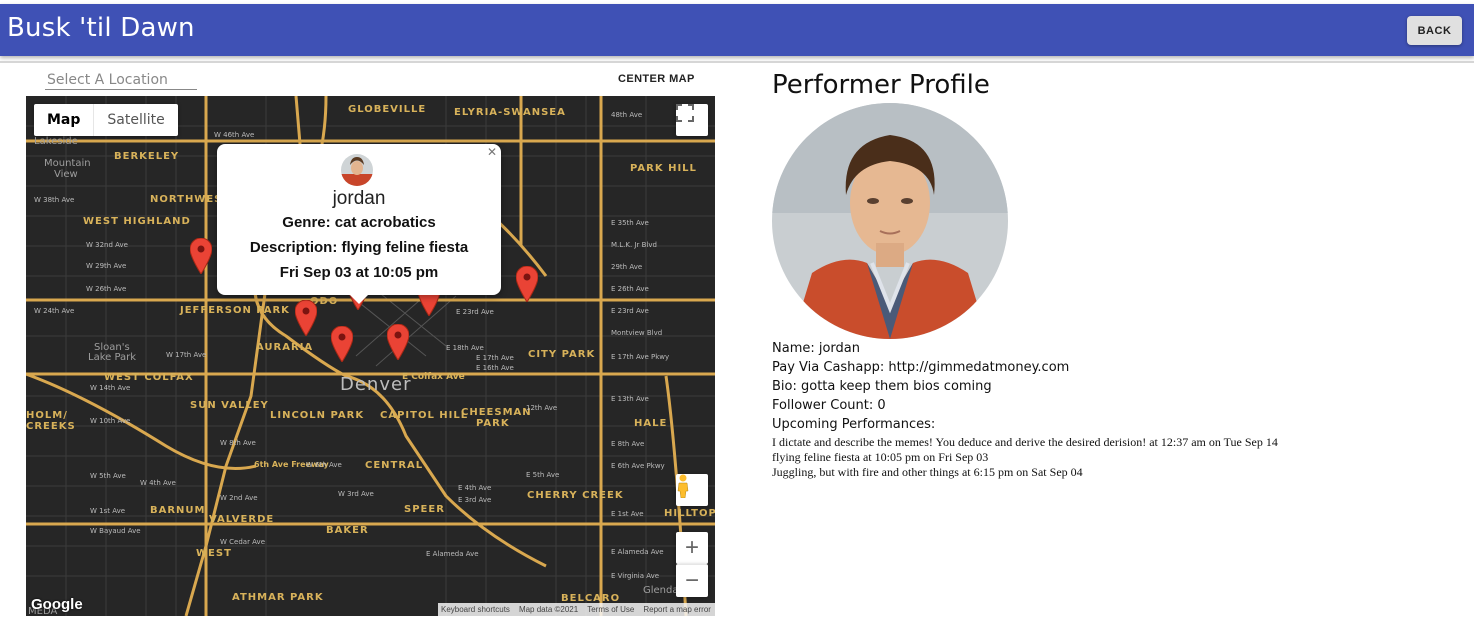 The image size is (1474, 634). What do you see at coordinates (890, 221) in the screenshot?
I see `profile-photo` at bounding box center [890, 221].